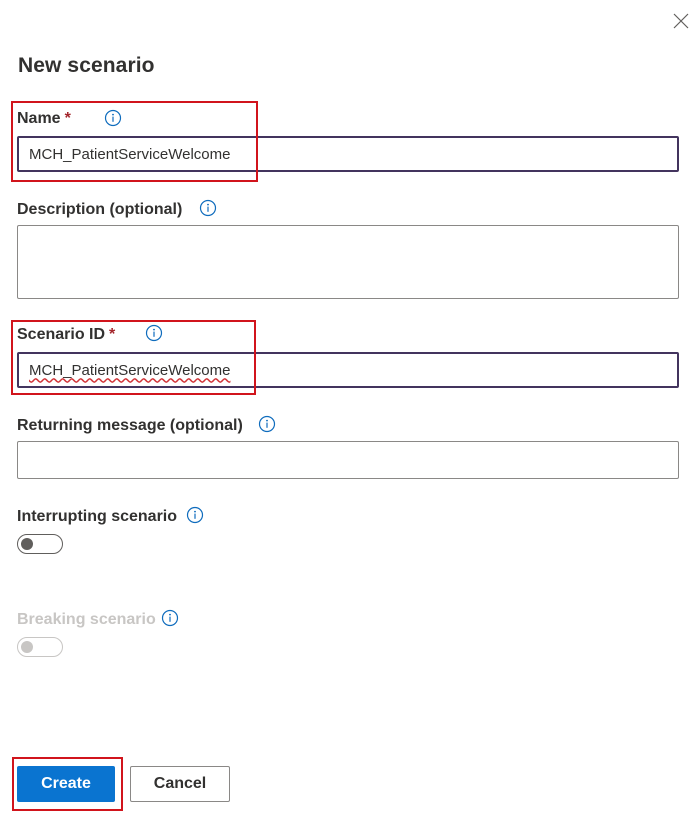 This screenshot has height=829, width=697. What do you see at coordinates (40, 647) in the screenshot?
I see `breaking-scenario-toggle` at bounding box center [40, 647].